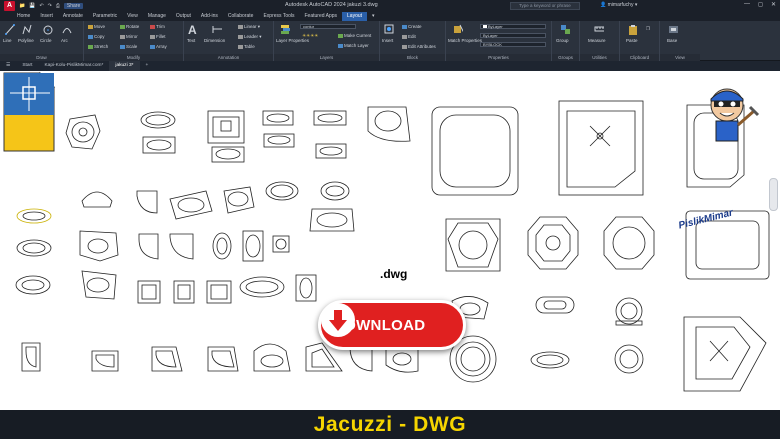 The height and width of the screenshot is (439, 780). What do you see at coordinates (158, 36) in the screenshot?
I see `fillet-tool: Fillet` at bounding box center [158, 36].